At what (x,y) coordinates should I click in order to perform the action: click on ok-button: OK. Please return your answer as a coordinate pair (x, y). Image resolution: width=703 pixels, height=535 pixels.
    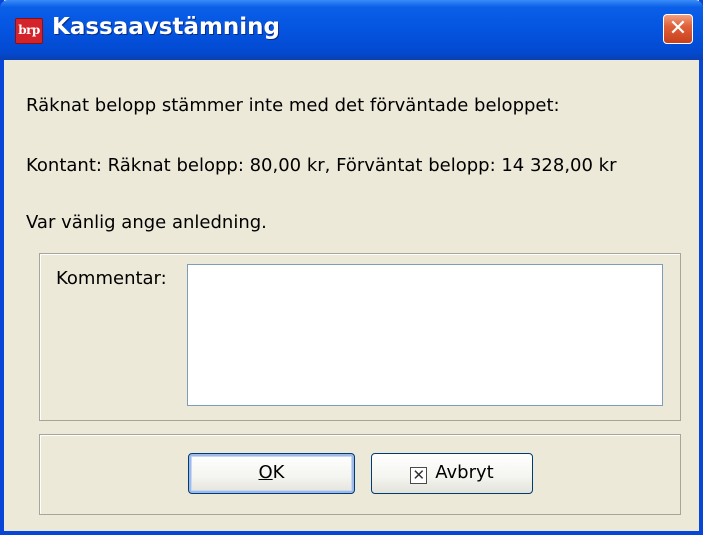
    Looking at the image, I should click on (271, 473).